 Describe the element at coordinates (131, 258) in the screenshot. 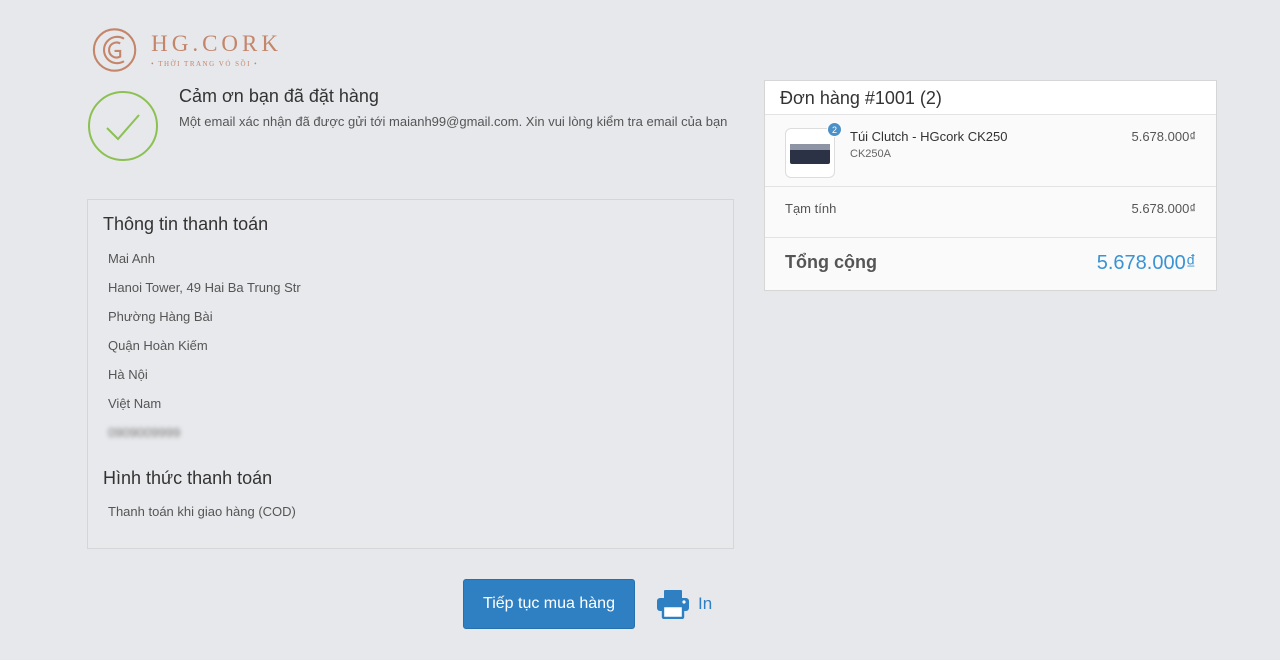

I see `billing-name: Mai Anh` at that location.